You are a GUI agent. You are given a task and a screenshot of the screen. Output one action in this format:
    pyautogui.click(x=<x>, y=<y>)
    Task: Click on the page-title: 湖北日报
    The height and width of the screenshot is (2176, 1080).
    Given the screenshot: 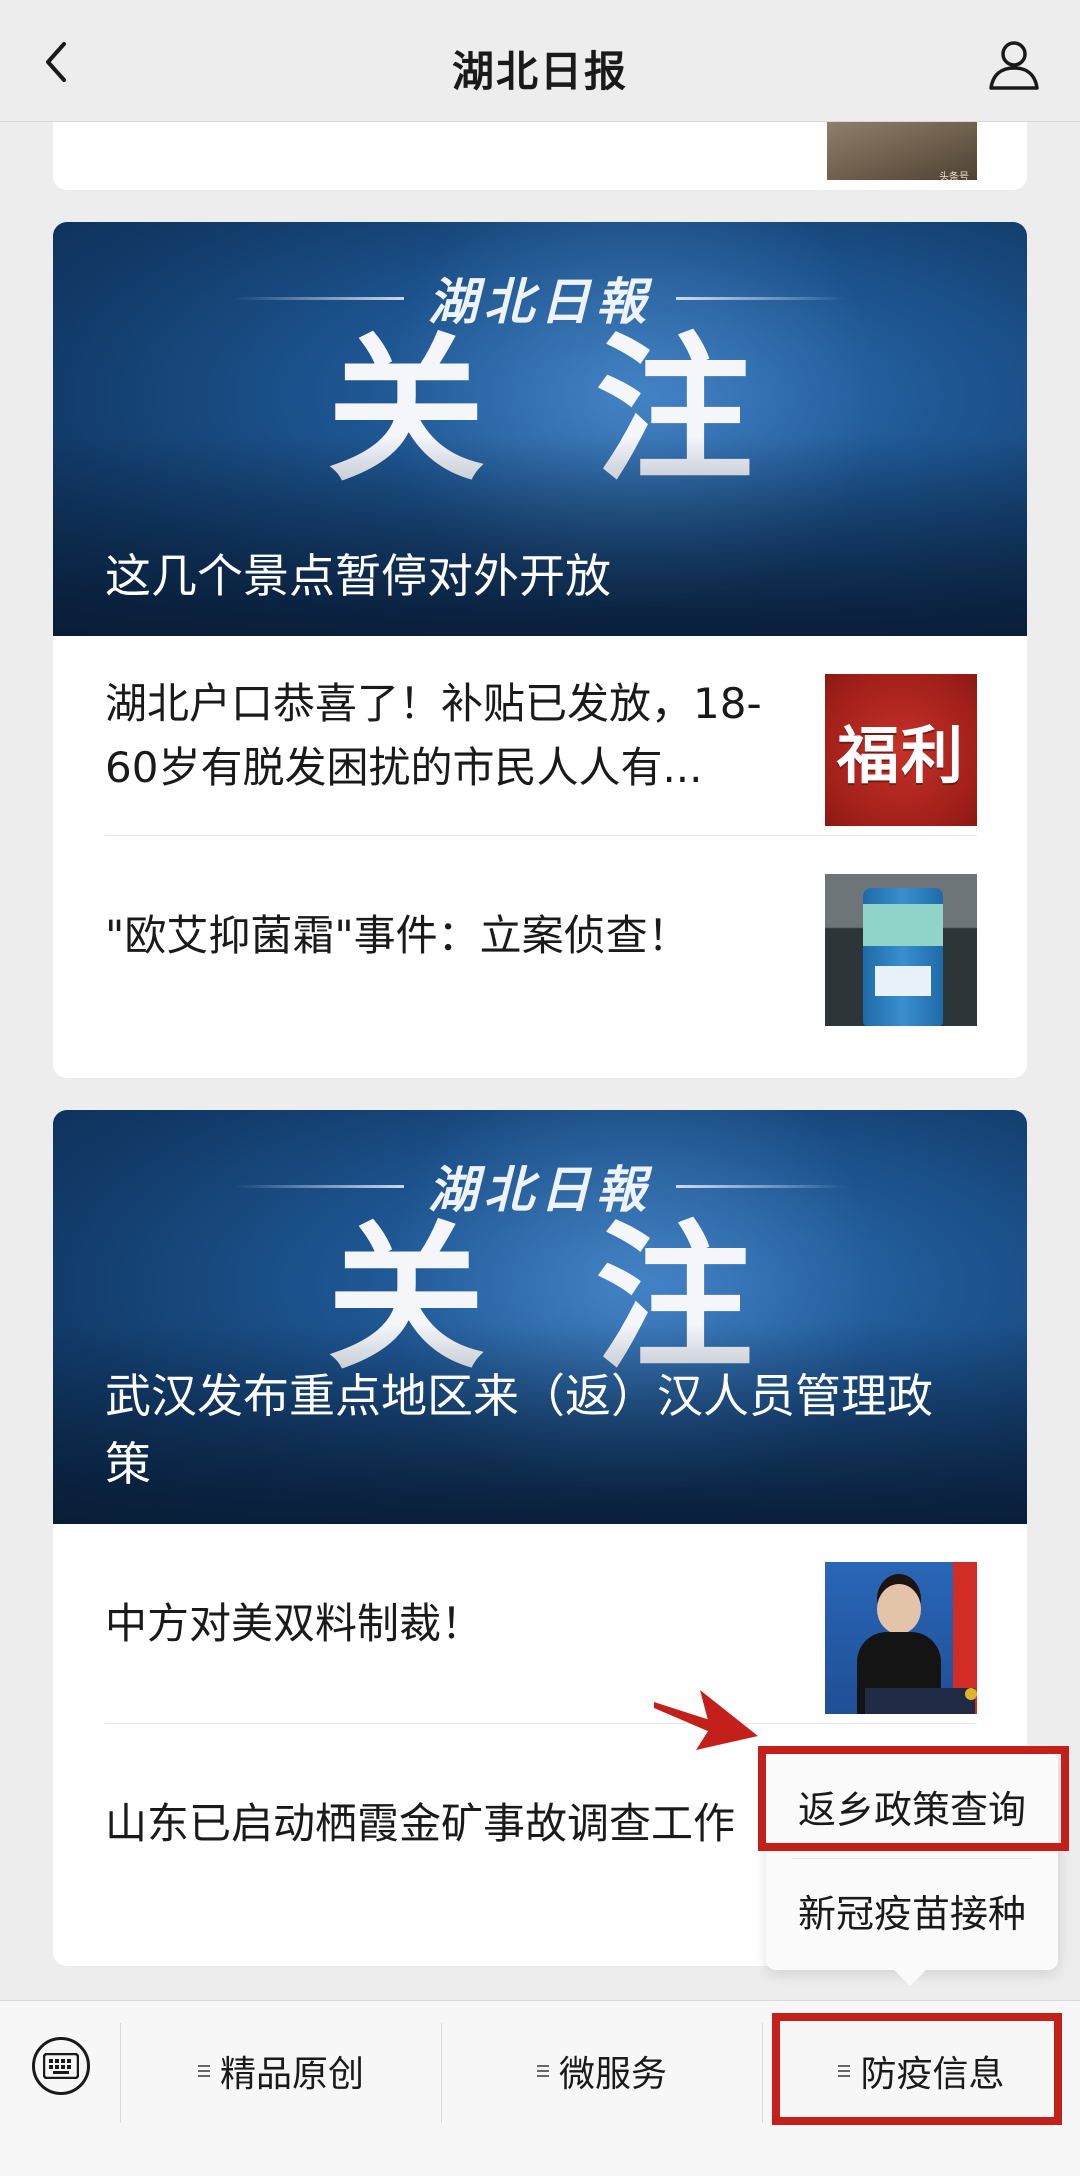 What is the action you would take?
    pyautogui.click(x=539, y=71)
    